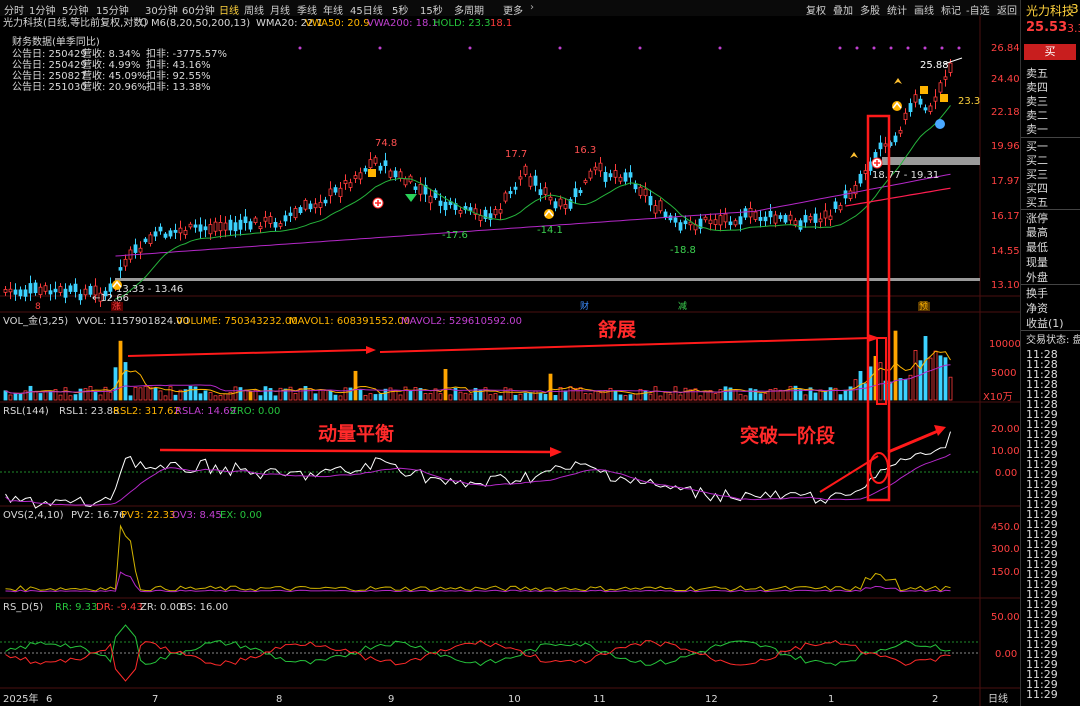 The width and height of the screenshot is (1080, 706). I want to click on tab-45day: 45日线, so click(366, 9).